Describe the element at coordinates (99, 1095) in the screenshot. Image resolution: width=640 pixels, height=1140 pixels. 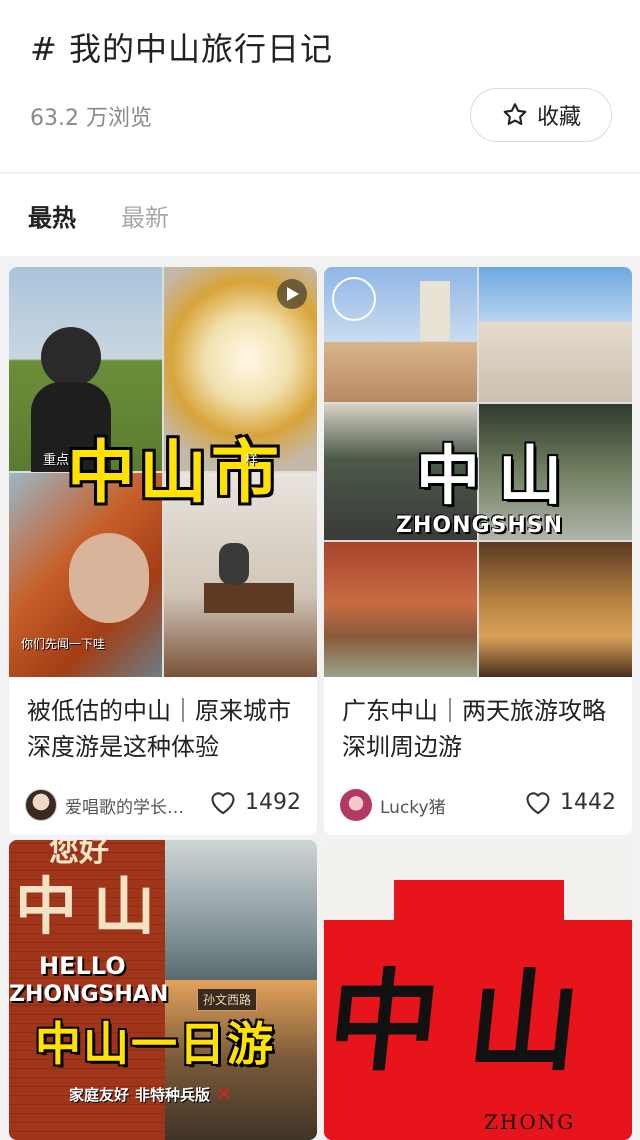
I see `cover-tag-family: 家庭友好` at that location.